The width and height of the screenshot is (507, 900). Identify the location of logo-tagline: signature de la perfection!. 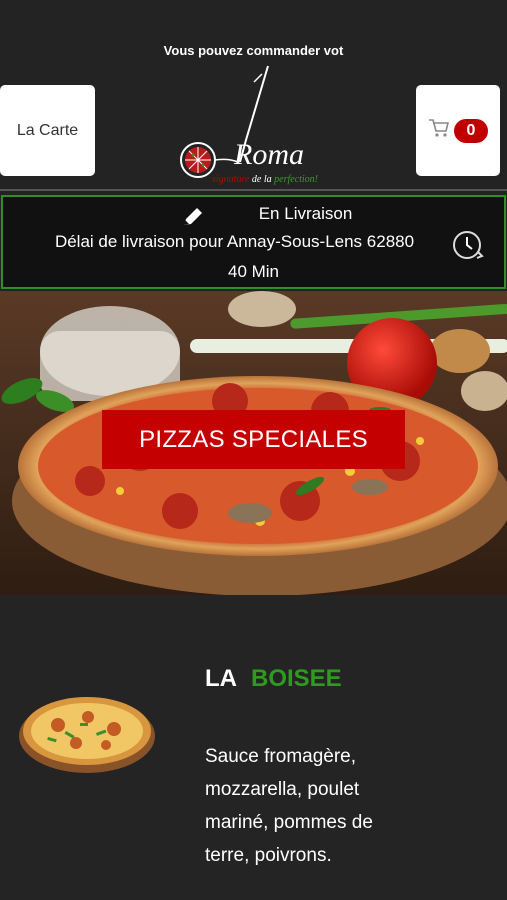
(265, 179).